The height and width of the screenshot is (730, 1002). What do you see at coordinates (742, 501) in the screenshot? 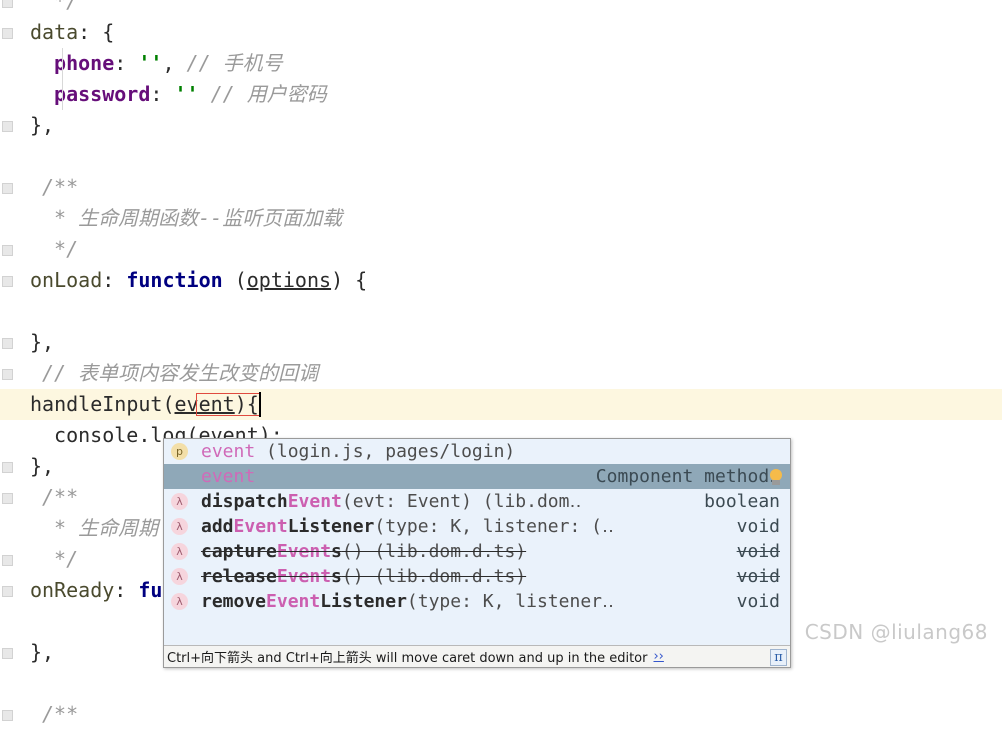
I see `autocomplete-item-type: boolean` at bounding box center [742, 501].